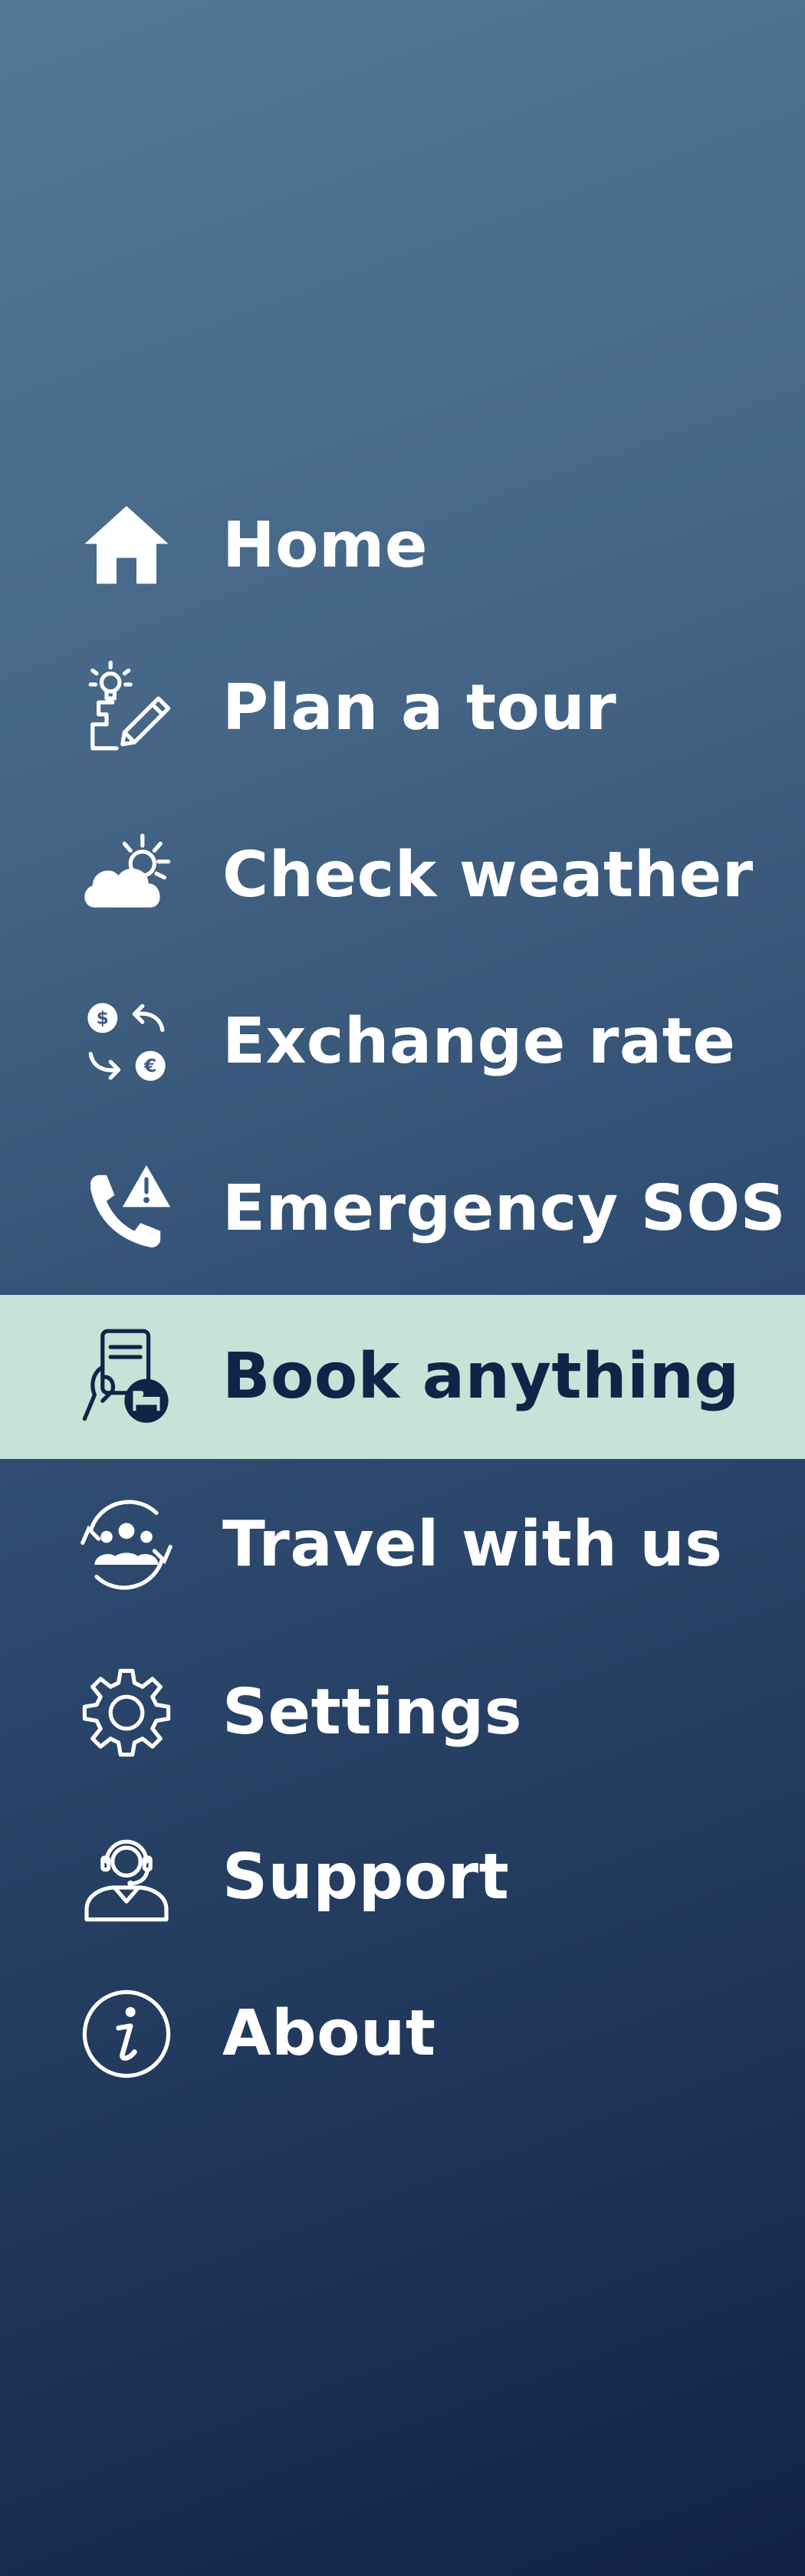 This screenshot has height=2576, width=805. Describe the element at coordinates (326, 545) in the screenshot. I see `menu-item-label: Home` at that location.